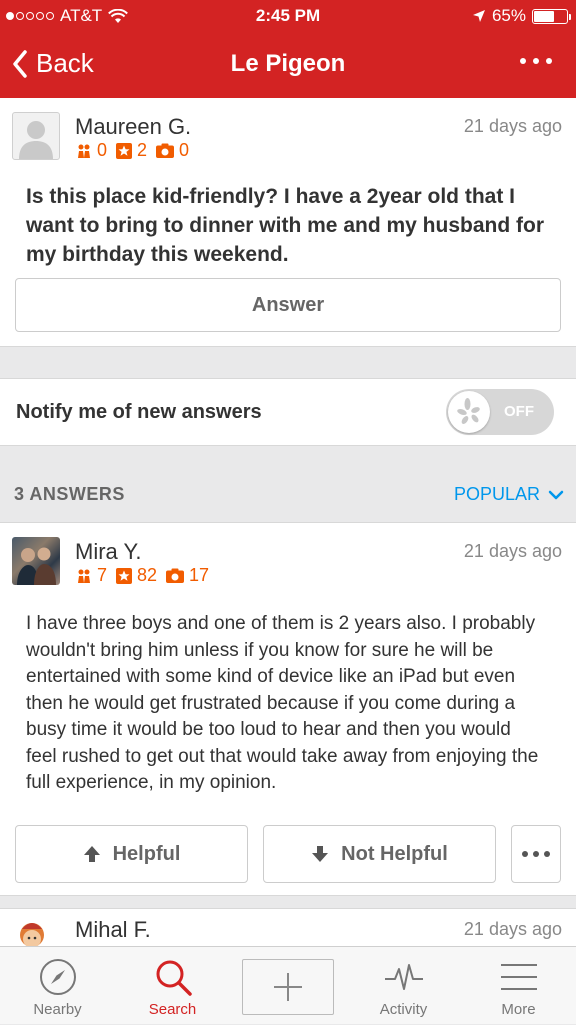 The width and height of the screenshot is (576, 1025). Describe the element at coordinates (174, 978) in the screenshot. I see `search-icon` at that location.